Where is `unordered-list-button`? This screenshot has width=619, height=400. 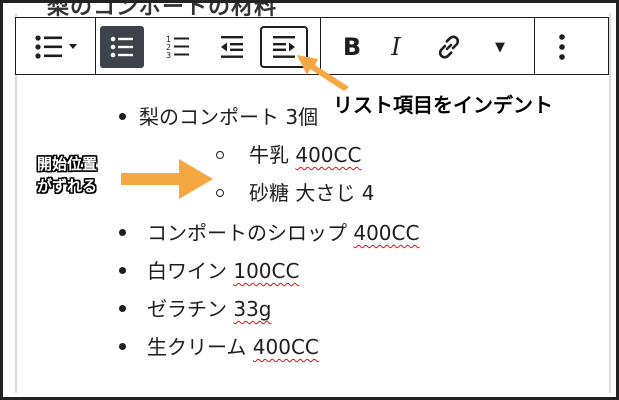 unordered-list-button is located at coordinates (122, 47).